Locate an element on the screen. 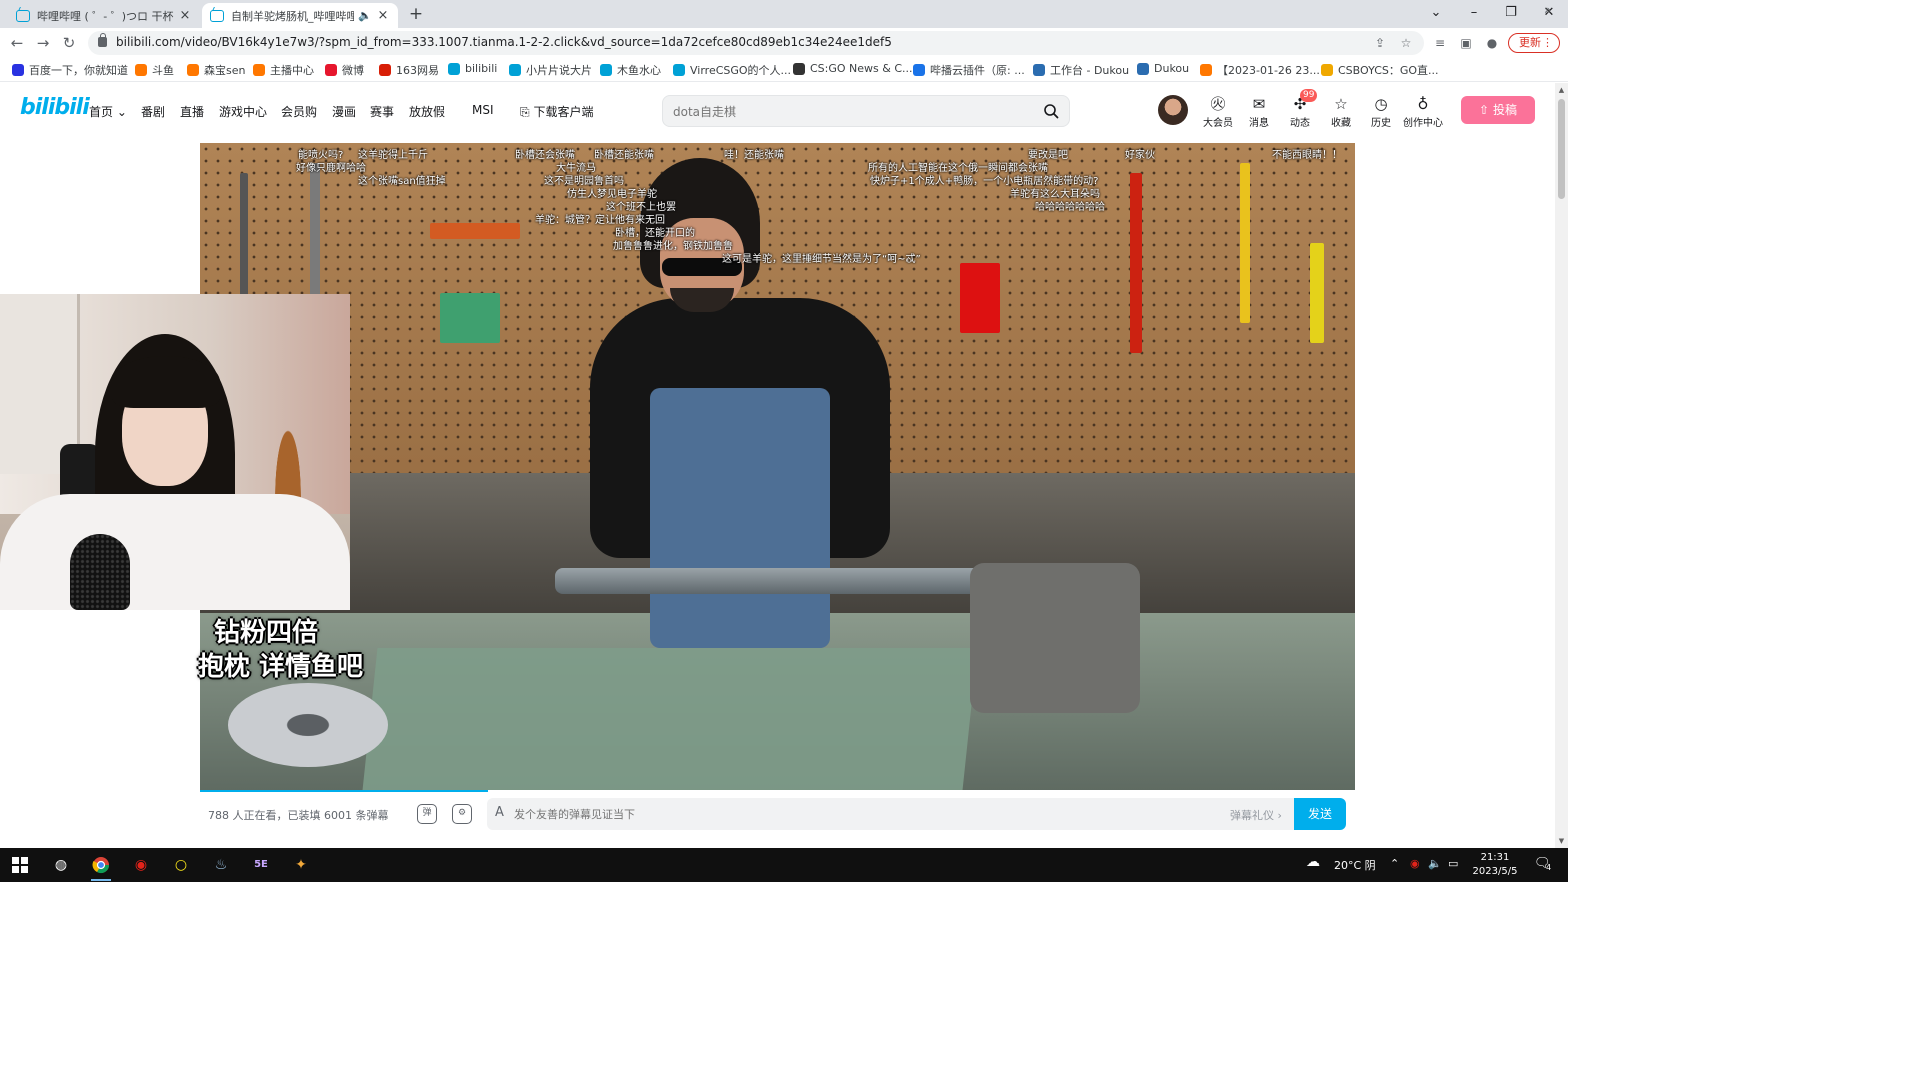 Image resolution: width=1920 pixels, height=1080 pixels. page-scrollbar: ▲ ▼ is located at coordinates (1561, 465).